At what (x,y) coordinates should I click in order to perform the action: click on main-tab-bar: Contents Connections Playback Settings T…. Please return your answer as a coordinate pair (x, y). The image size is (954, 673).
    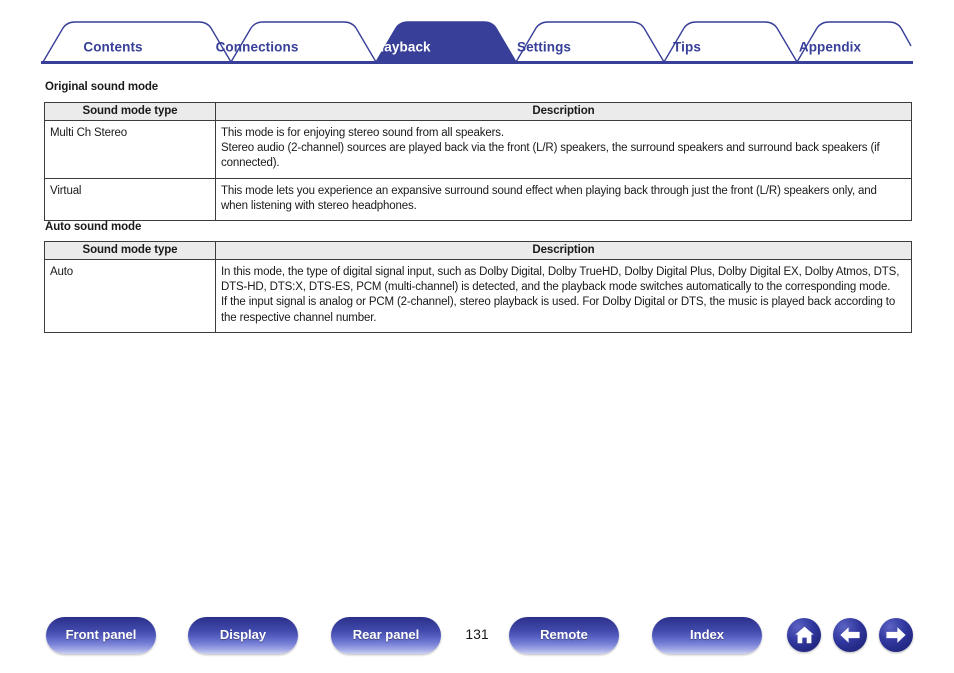
    Looking at the image, I should click on (477, 40).